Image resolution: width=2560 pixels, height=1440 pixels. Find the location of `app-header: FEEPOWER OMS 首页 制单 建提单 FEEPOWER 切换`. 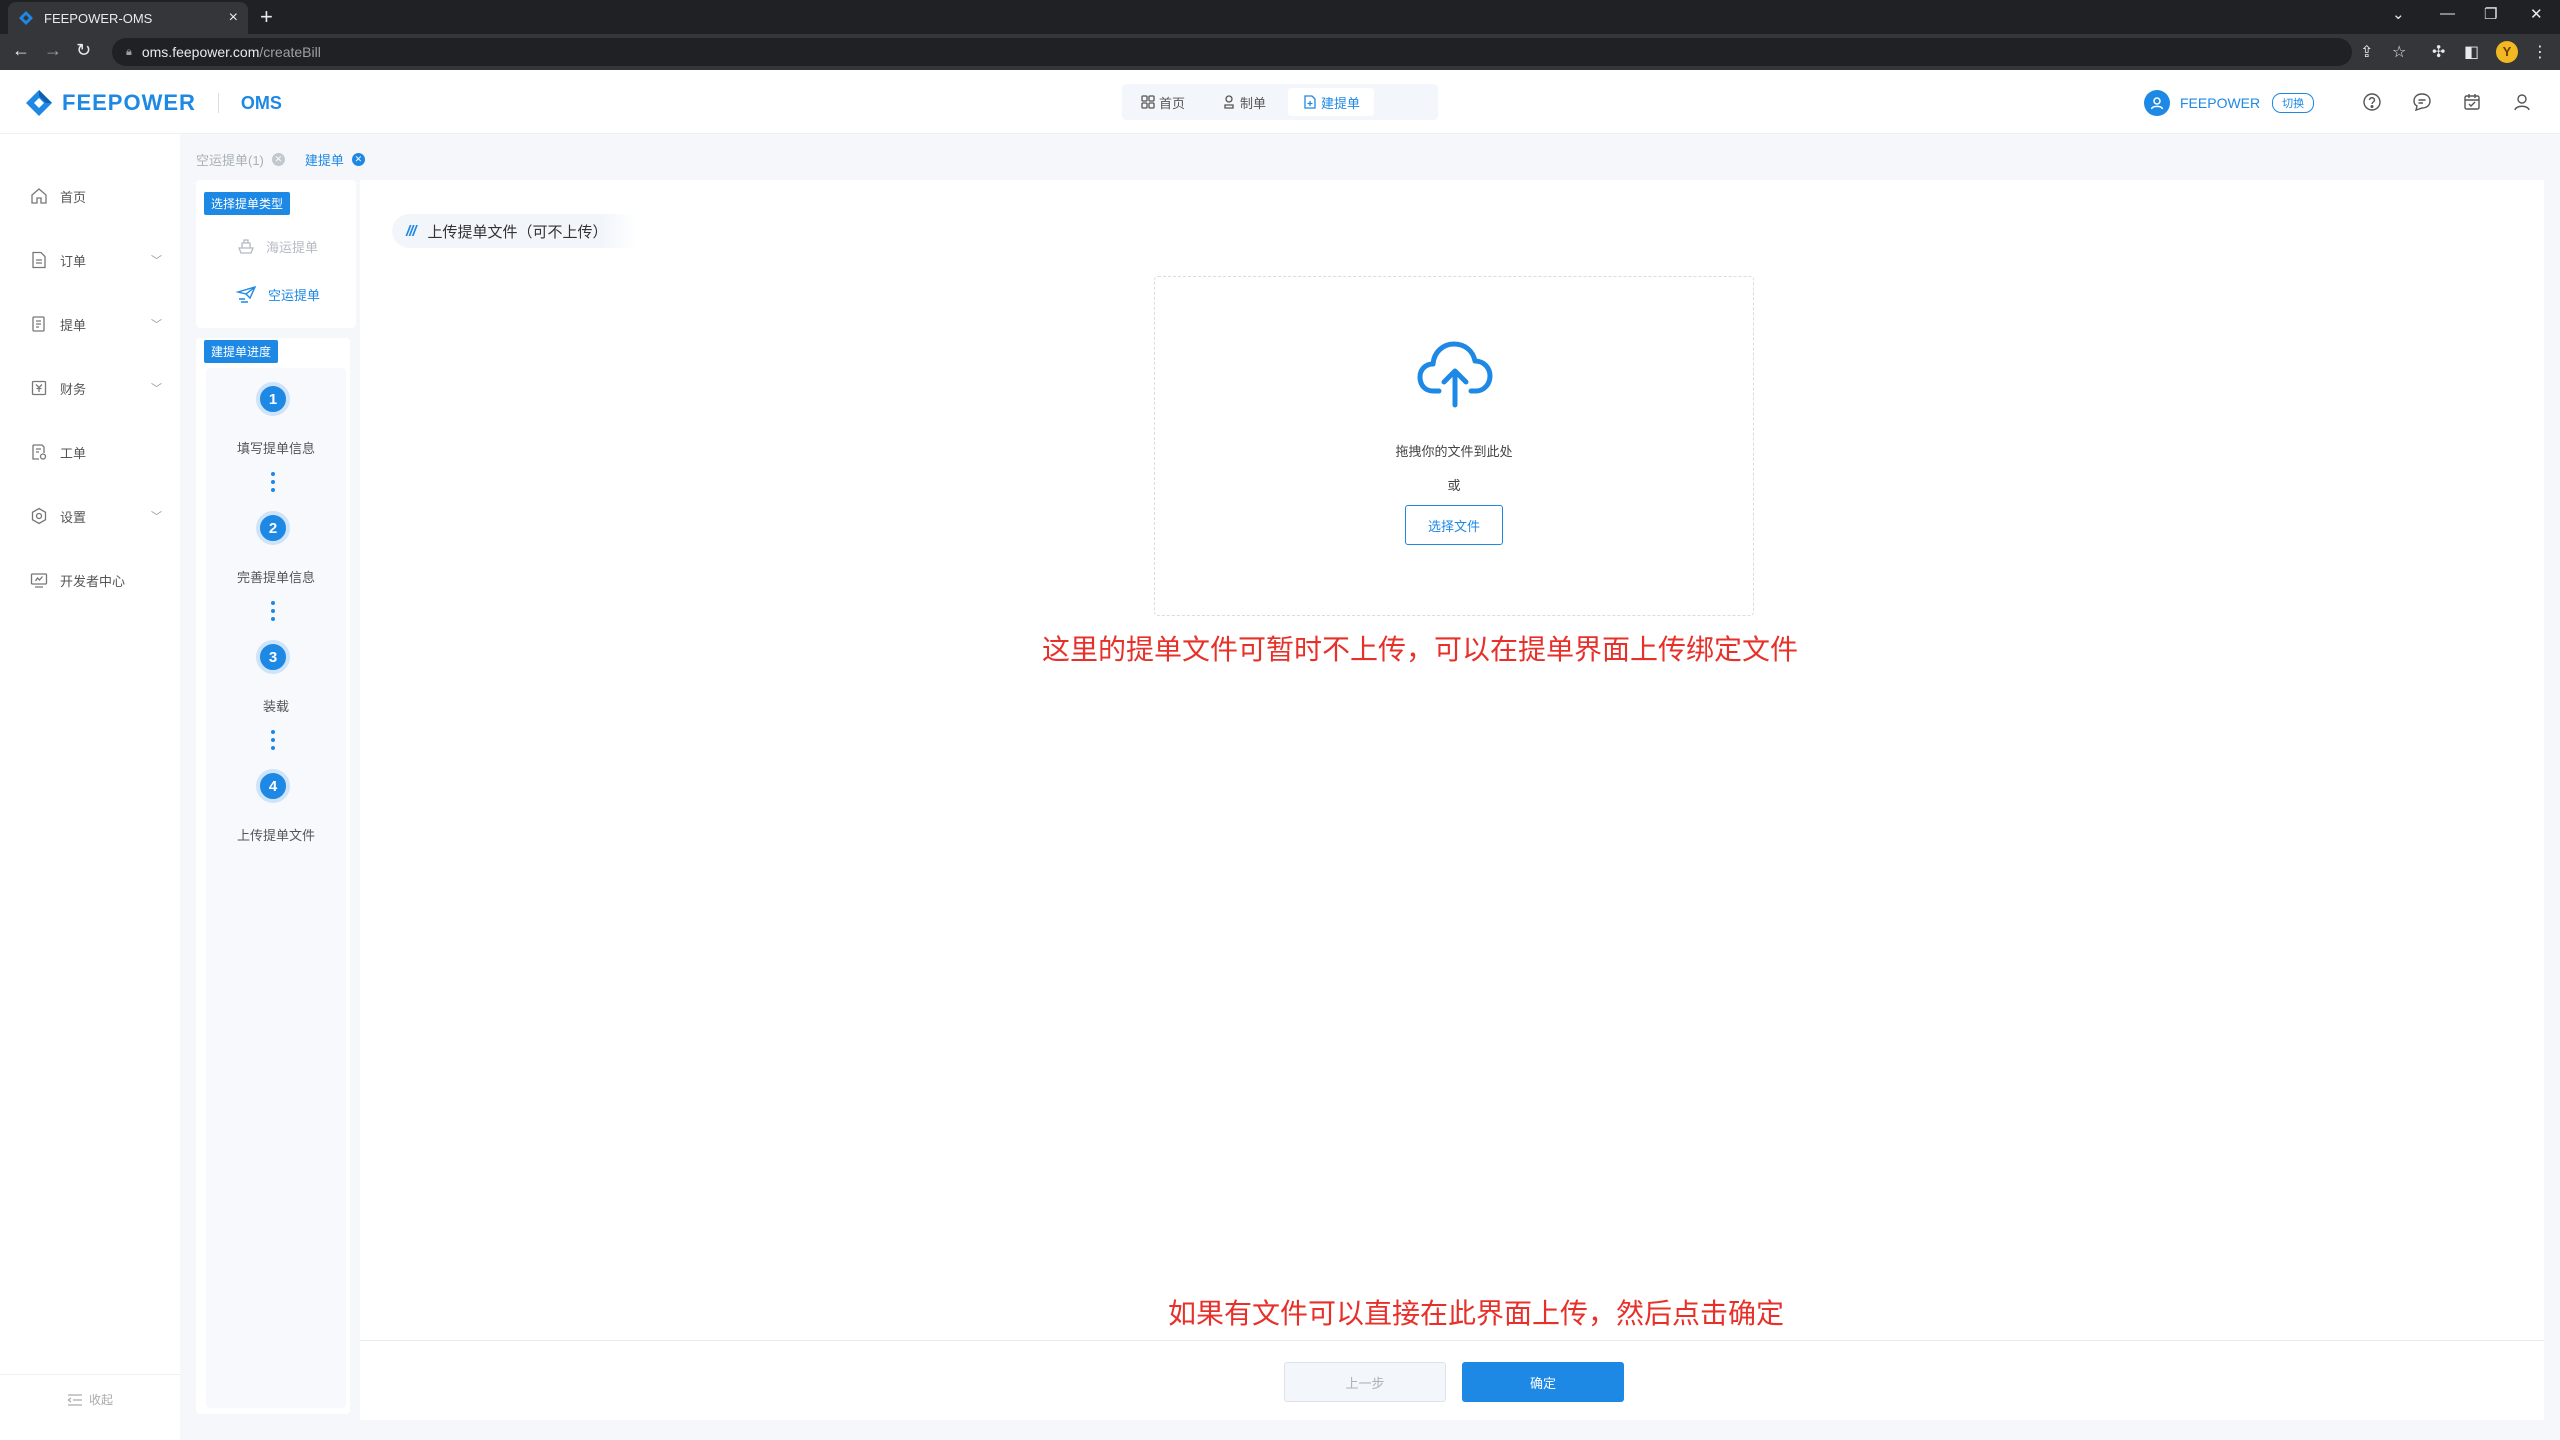

app-header: FEEPOWER OMS 首页 制单 建提单 FEEPOWER 切换 is located at coordinates (1280, 102).